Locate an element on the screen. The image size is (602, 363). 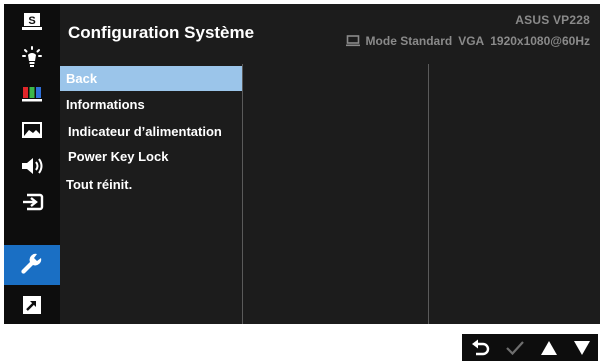
svg-text: S is located at coordinates (31, 21).